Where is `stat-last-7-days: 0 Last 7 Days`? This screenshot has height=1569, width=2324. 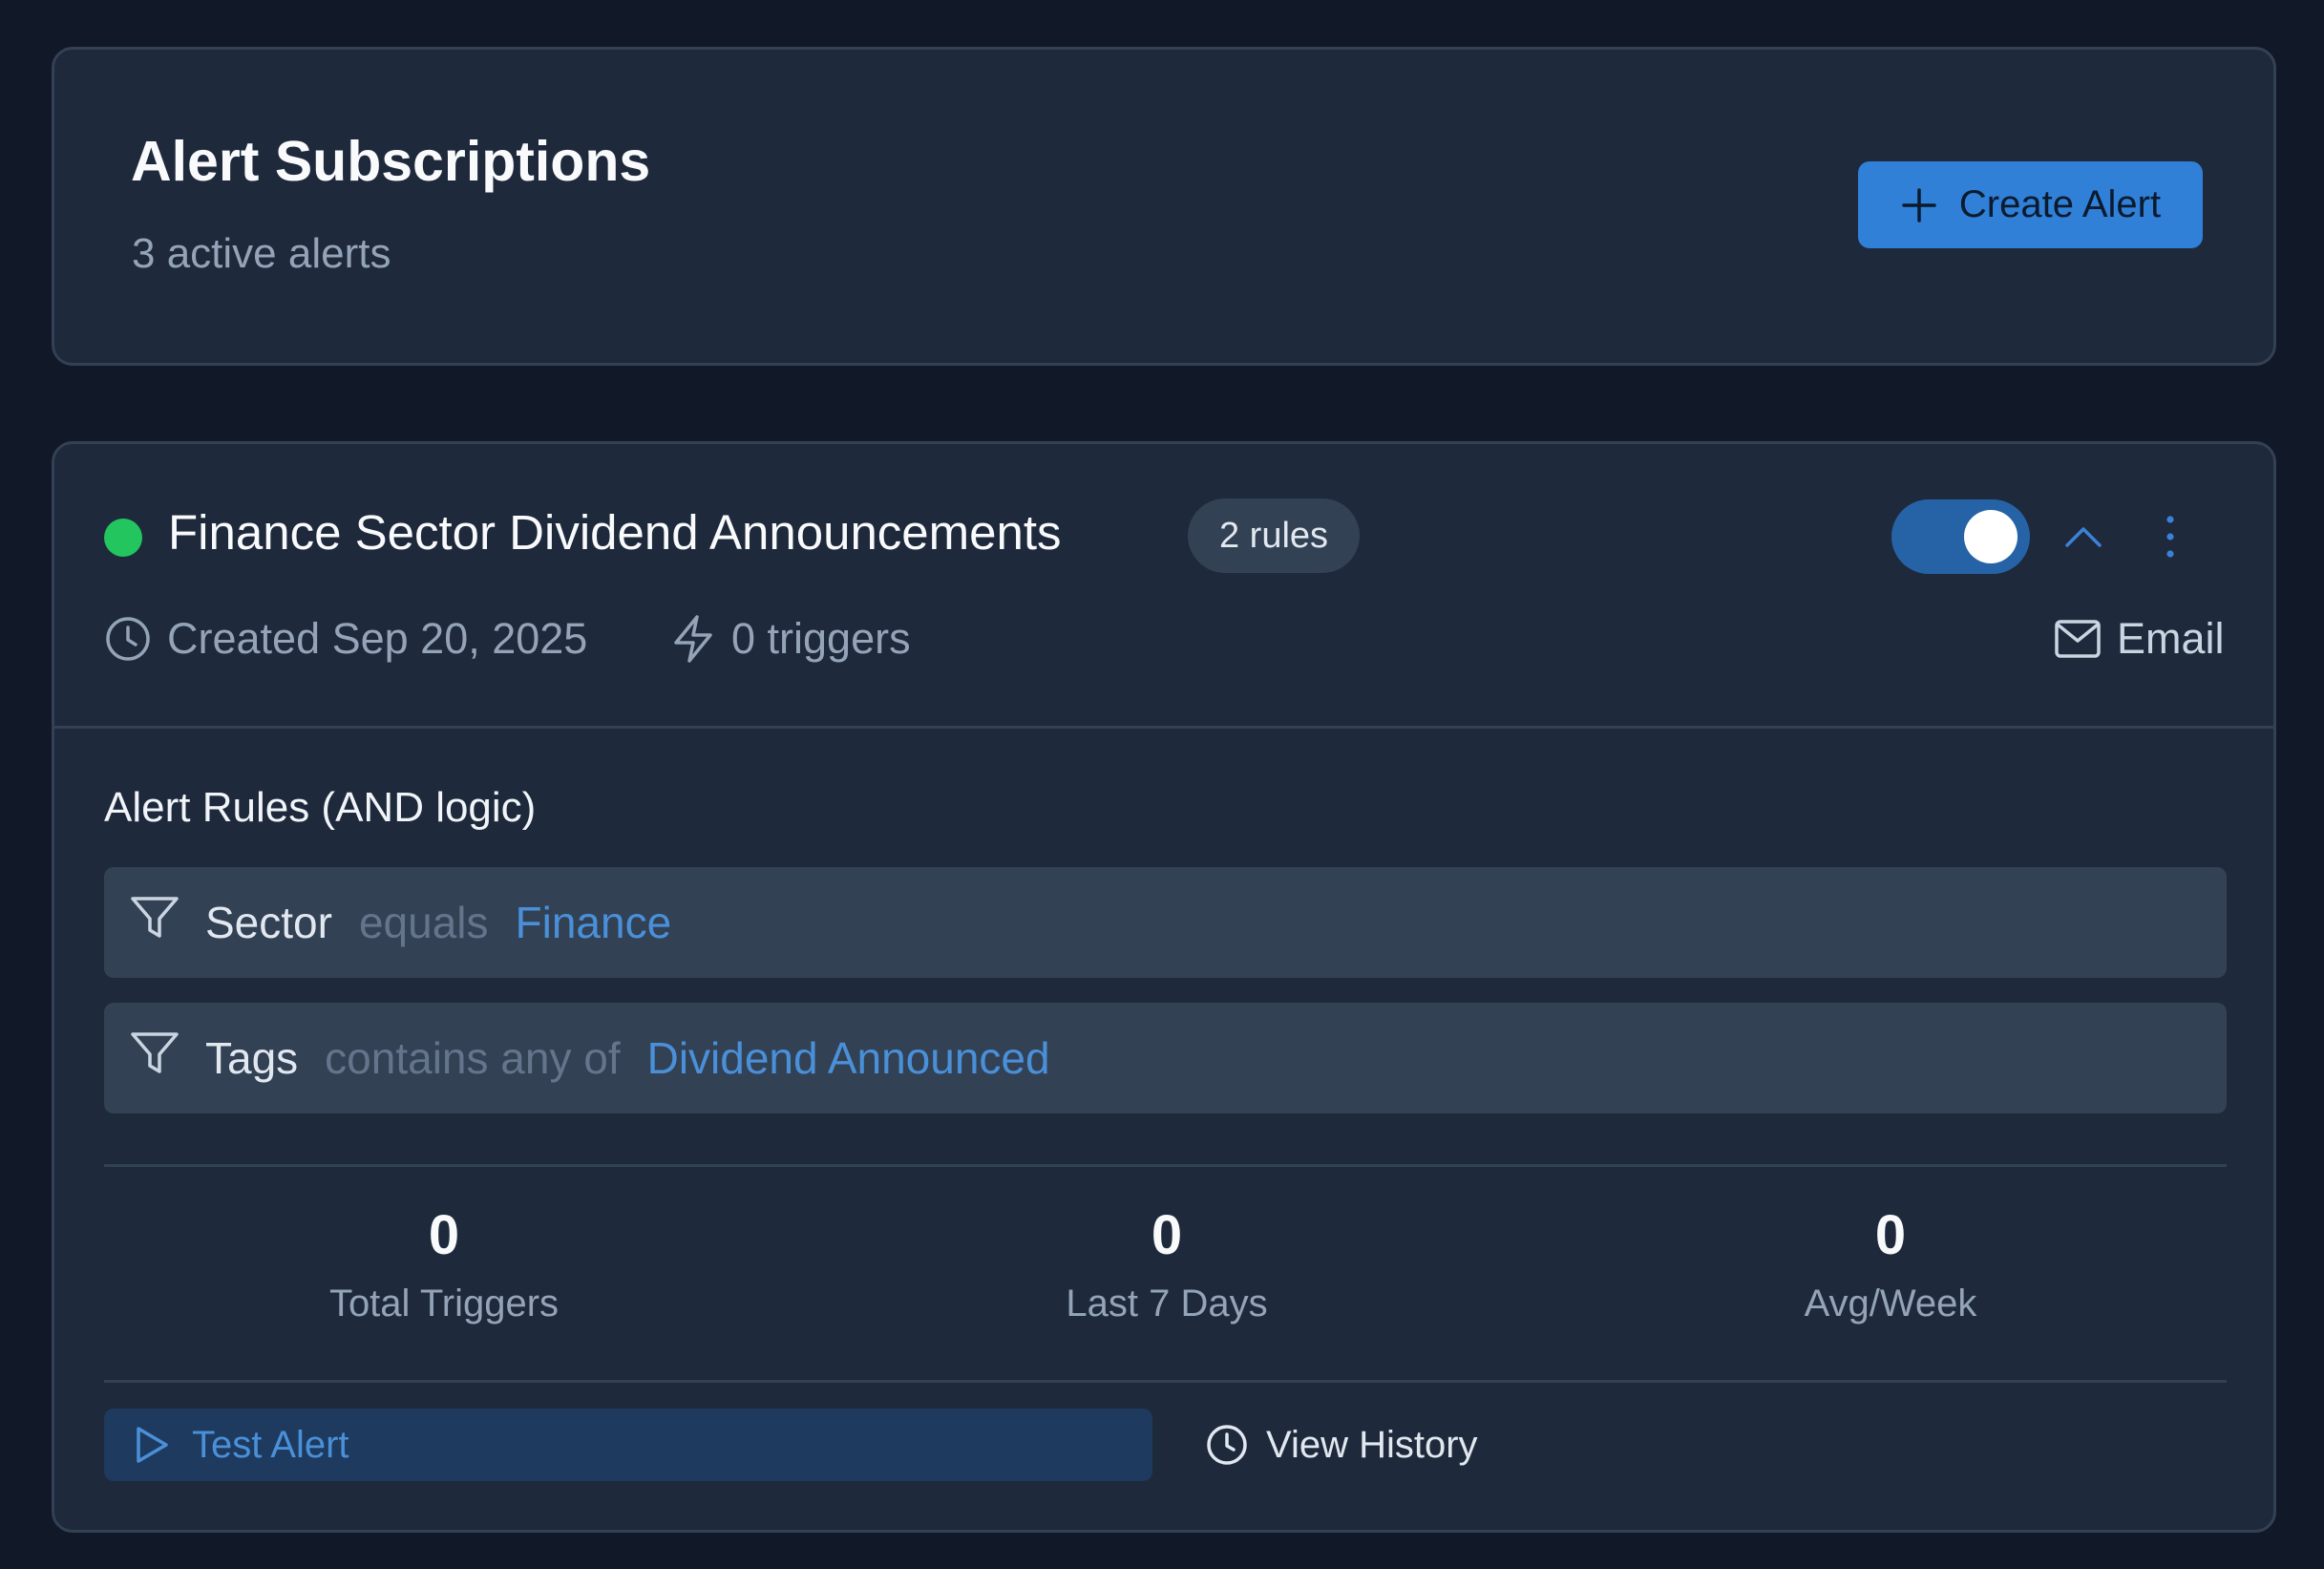 stat-last-7-days: 0 Last 7 Days is located at coordinates (1166, 1264).